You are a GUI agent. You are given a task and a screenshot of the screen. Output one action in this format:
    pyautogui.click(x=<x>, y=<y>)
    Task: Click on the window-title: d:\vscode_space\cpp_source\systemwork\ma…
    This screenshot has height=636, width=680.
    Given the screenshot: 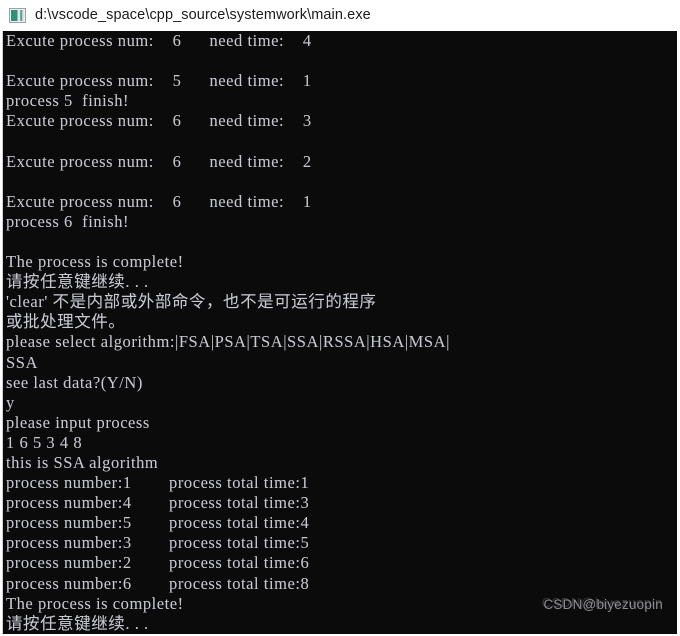 What is the action you would take?
    pyautogui.click(x=203, y=15)
    